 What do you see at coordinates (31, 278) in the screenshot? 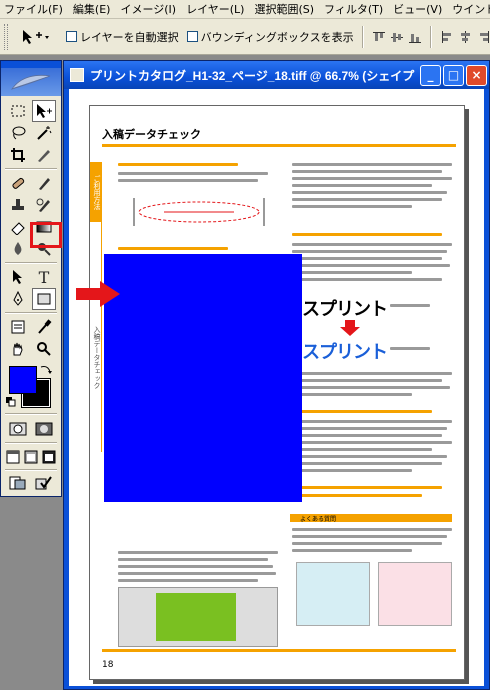
I see `toolbox: T` at bounding box center [31, 278].